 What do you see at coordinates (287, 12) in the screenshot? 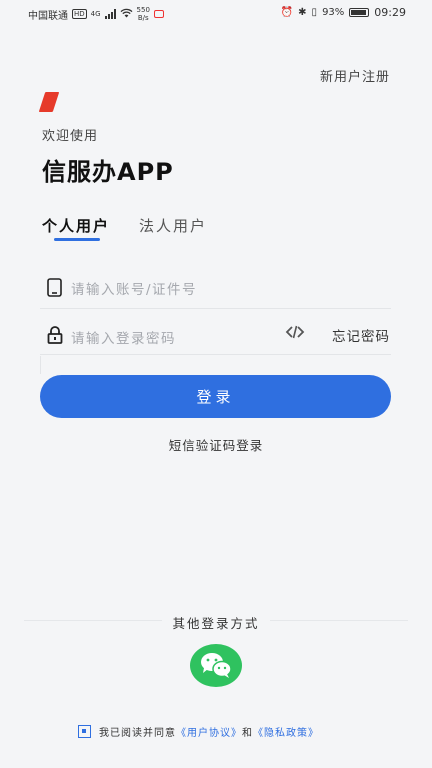
I see `alarm-icon: ⏰` at bounding box center [287, 12].